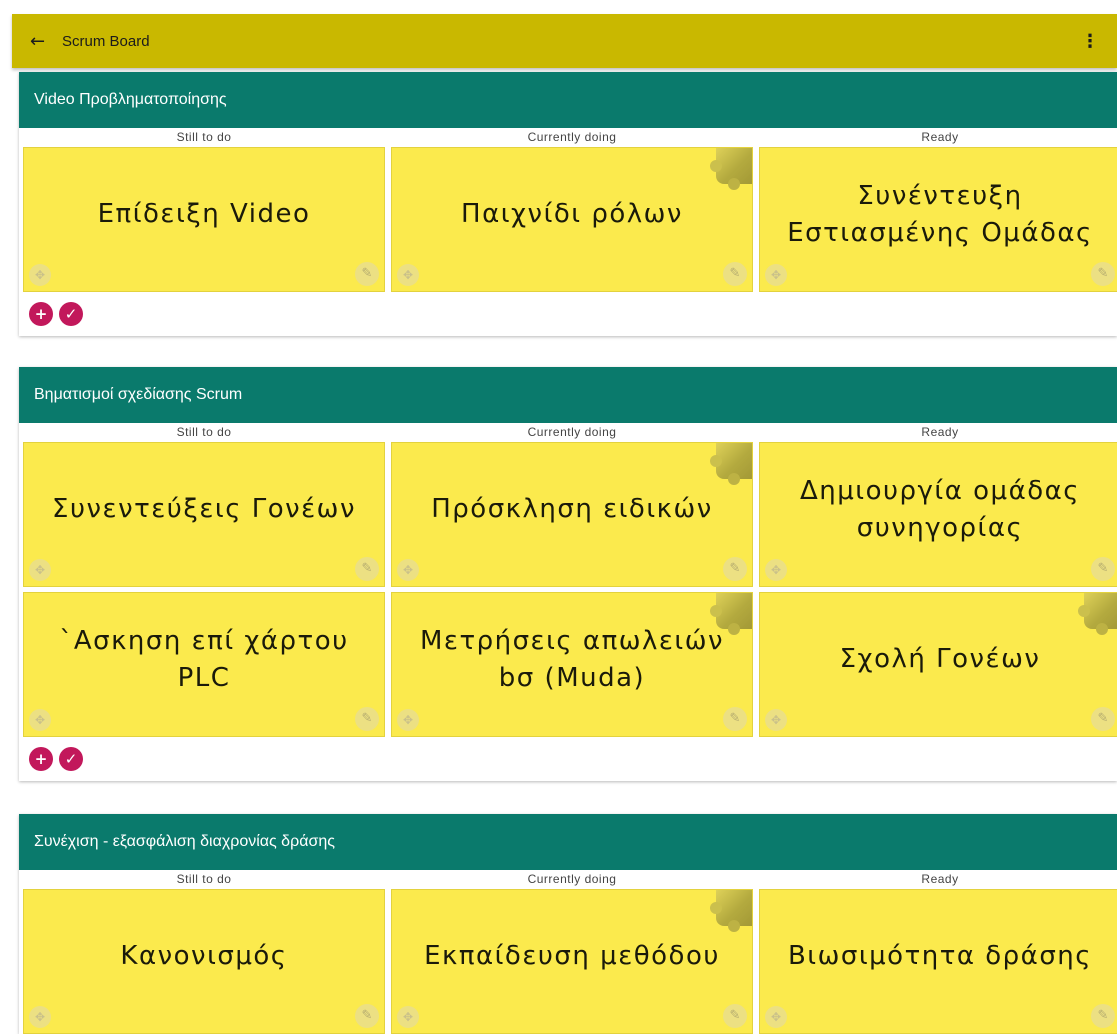 Image resolution: width=1117 pixels, height=1034 pixels. Describe the element at coordinates (940, 956) in the screenshot. I see `note-text: Βιωσιμότητα δράσης` at that location.